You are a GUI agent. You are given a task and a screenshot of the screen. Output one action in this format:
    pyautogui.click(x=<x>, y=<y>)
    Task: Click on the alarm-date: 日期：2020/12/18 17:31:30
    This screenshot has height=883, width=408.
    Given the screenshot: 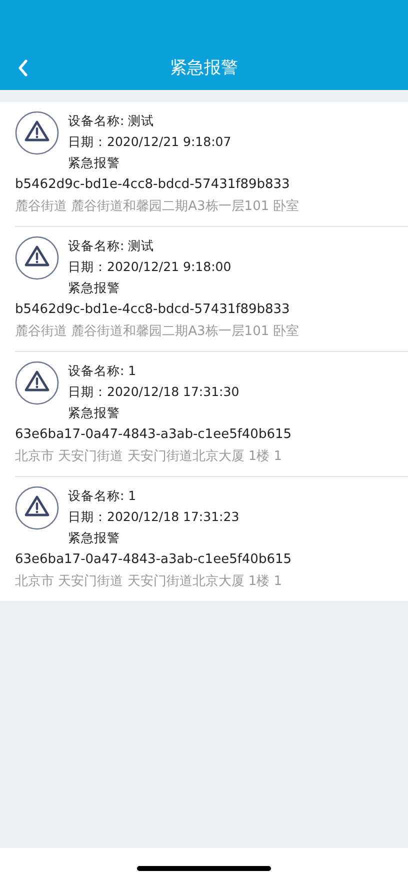 What is the action you would take?
    pyautogui.click(x=154, y=392)
    